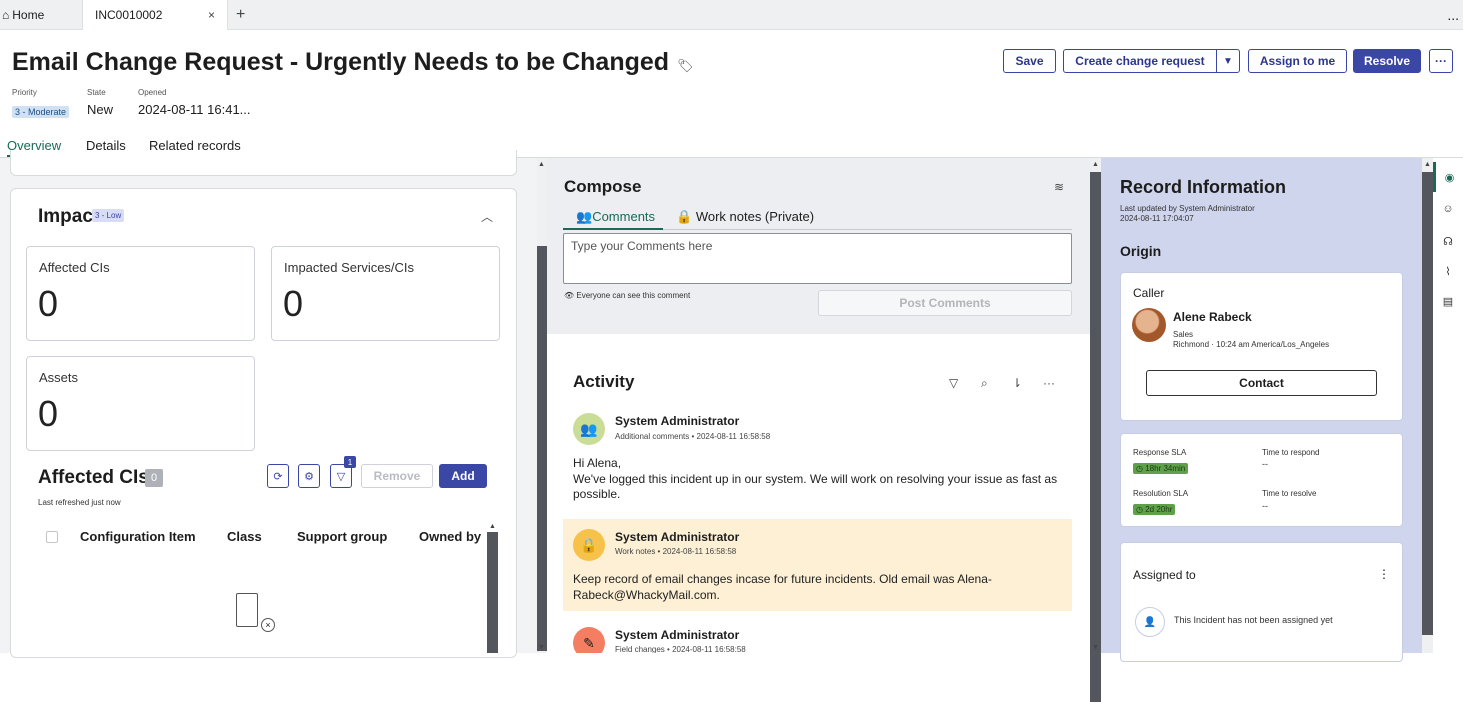 Image resolution: width=1463 pixels, height=702 pixels. Describe the element at coordinates (1139, 509) in the screenshot. I see `clock-icon: ◷` at that location.